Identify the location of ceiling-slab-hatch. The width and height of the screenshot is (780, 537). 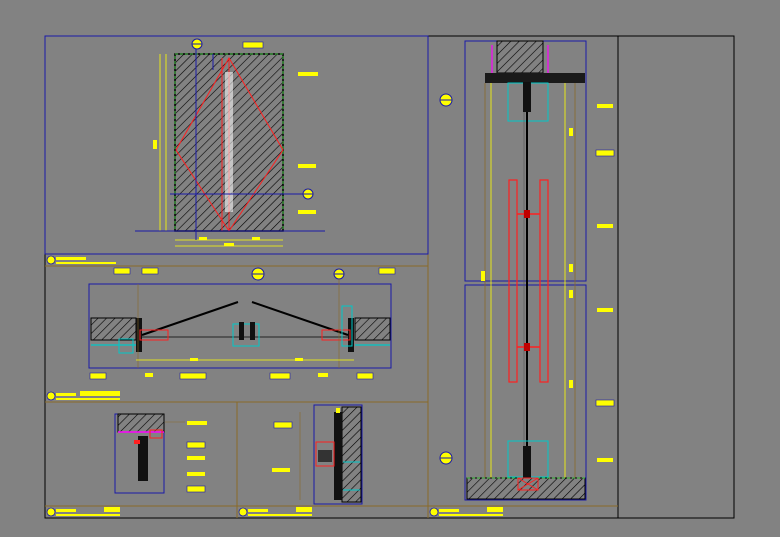
(520, 57).